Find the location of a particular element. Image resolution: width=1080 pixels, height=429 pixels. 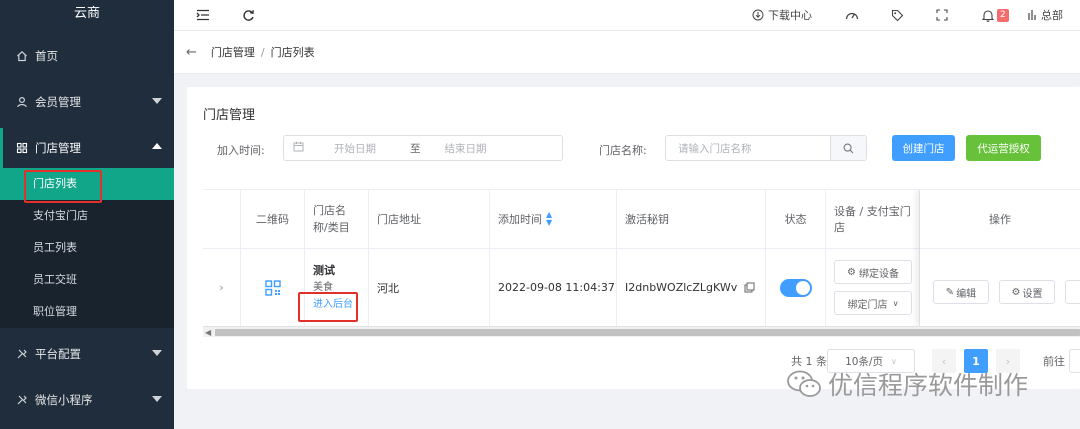

ops-column: 操作 ✎ 编辑 ⚙ 设置 is located at coordinates (1000, 258).